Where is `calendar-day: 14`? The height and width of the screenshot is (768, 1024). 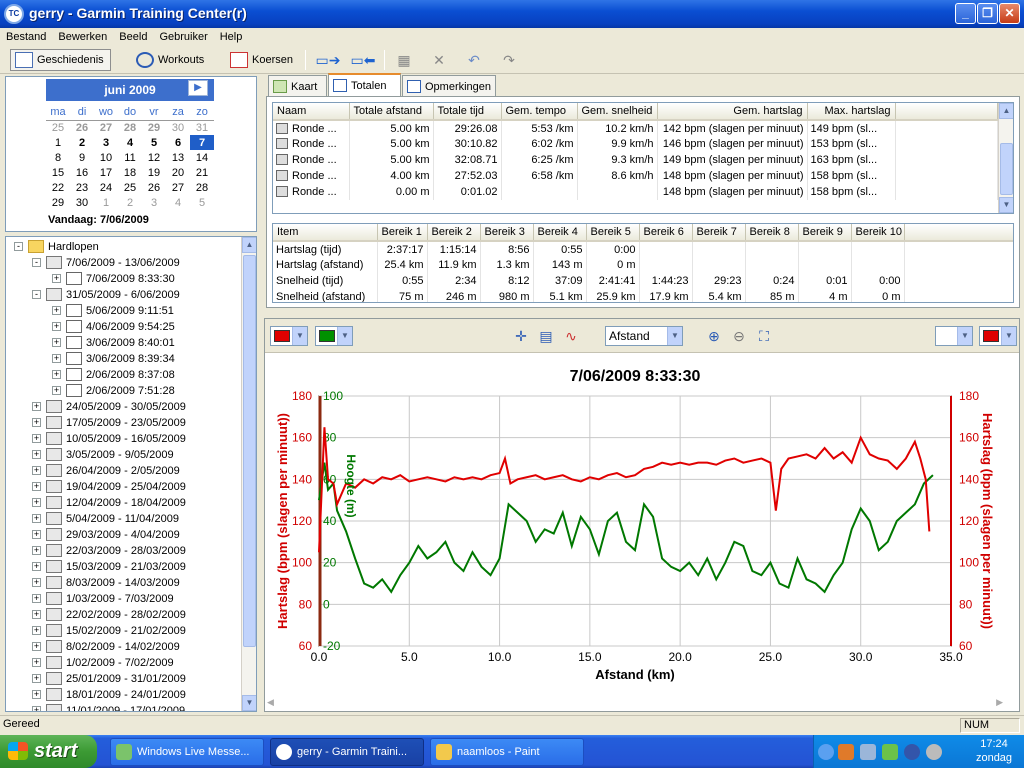
calendar-day: 14 is located at coordinates (202, 157).